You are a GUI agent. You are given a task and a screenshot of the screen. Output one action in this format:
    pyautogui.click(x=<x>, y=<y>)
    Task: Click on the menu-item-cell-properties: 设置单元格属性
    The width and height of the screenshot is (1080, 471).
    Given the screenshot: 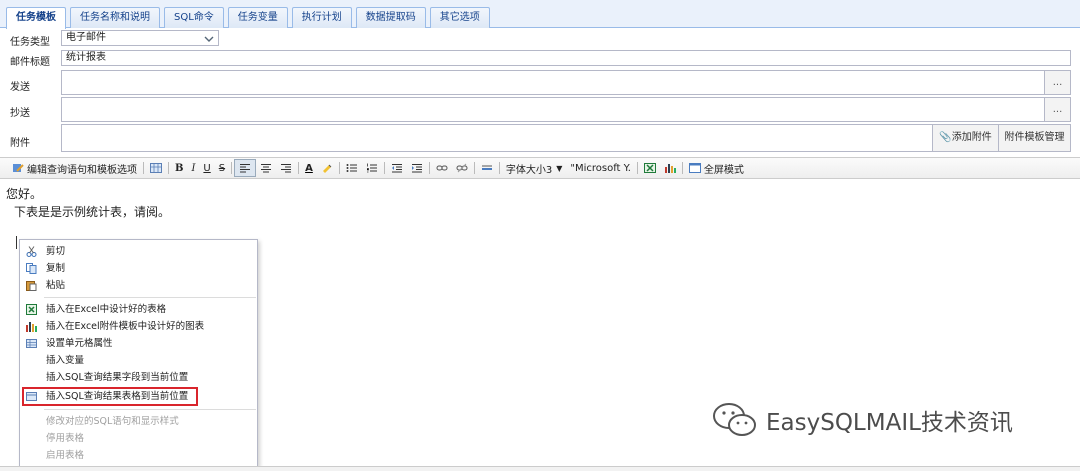 What is the action you would take?
    pyautogui.click(x=139, y=343)
    